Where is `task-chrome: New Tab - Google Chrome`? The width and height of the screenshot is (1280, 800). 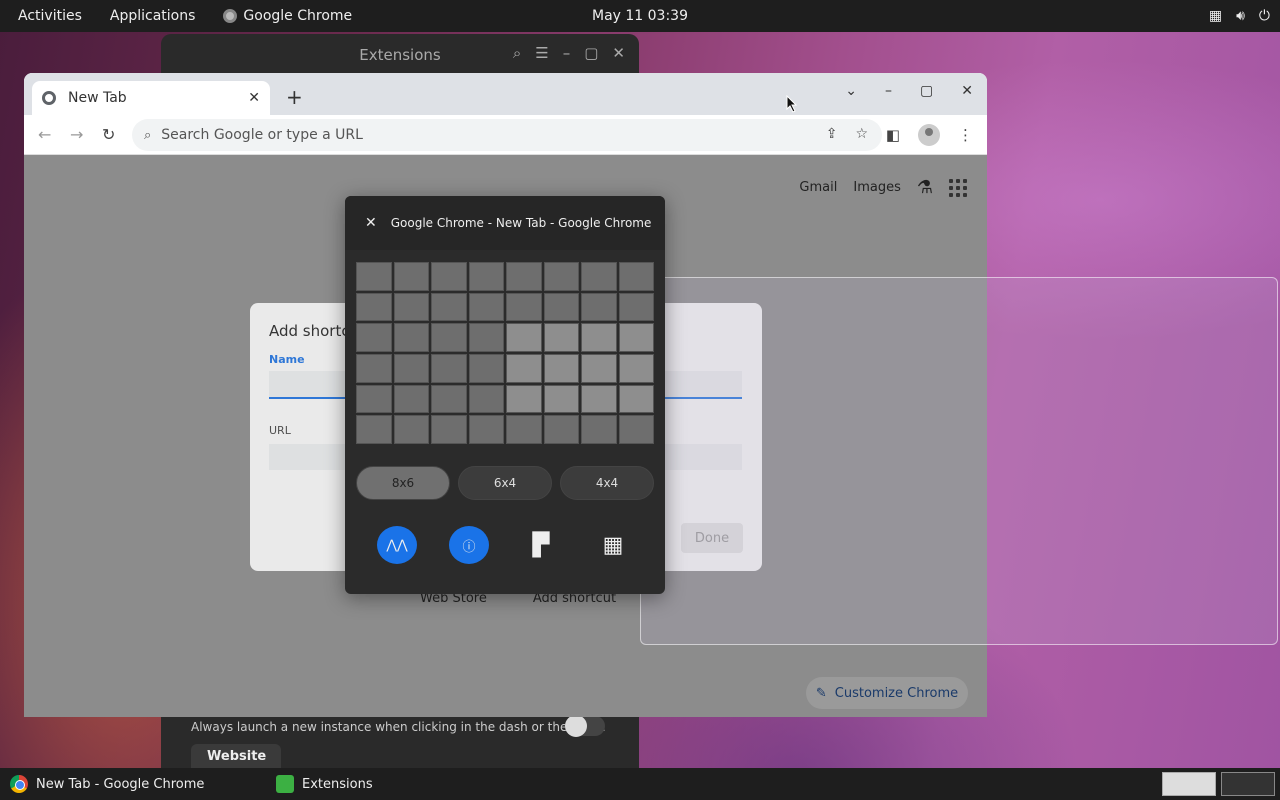
task-chrome: New Tab - Google Chrome is located at coordinates (107, 784).